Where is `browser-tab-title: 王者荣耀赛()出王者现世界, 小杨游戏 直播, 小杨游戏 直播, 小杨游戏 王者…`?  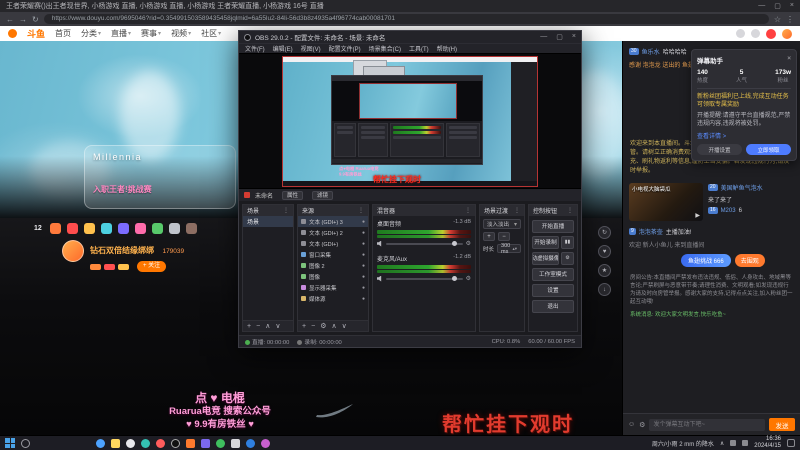
browser-tab-title: 王者荣耀赛()出王者现世界, 小杨游戏 直播, 小杨游戏 直播, 小杨游戏 王者… is located at coordinates (165, 6).